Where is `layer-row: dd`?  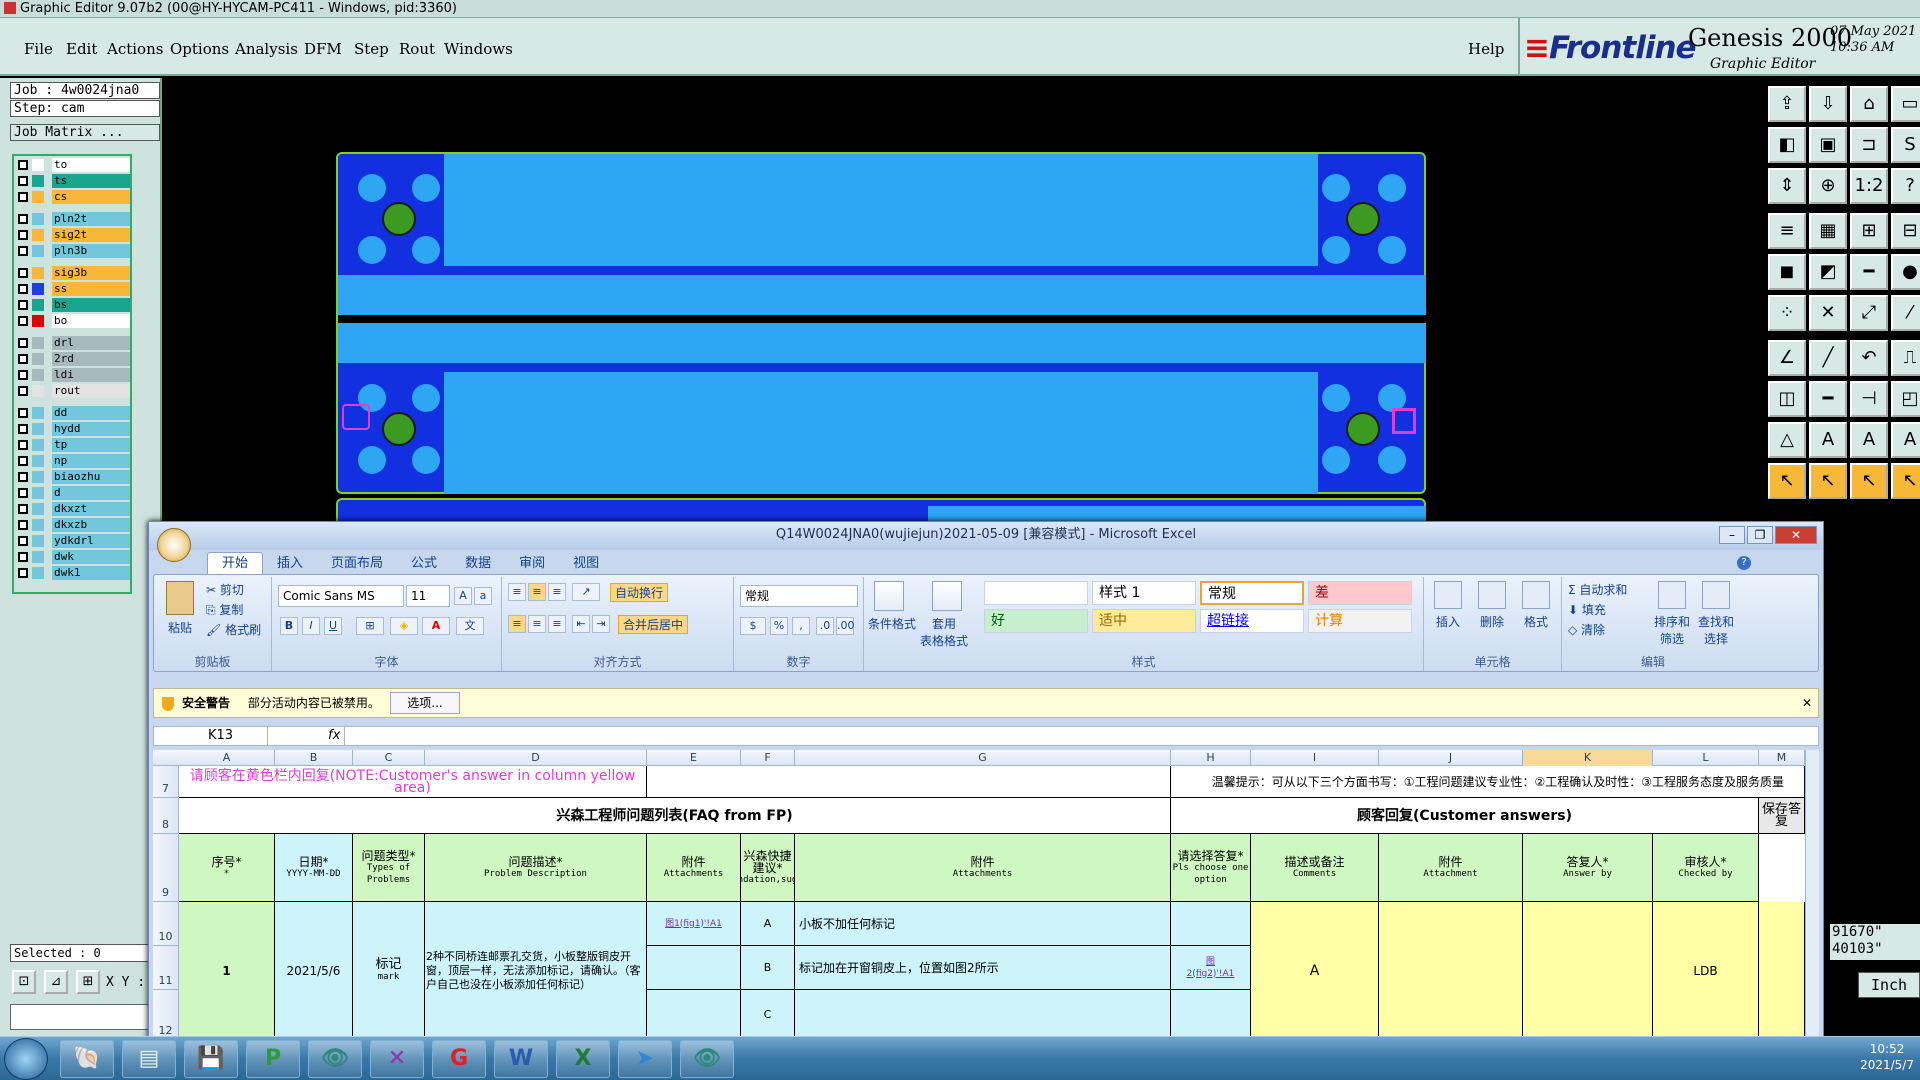 layer-row: dd is located at coordinates (73, 413).